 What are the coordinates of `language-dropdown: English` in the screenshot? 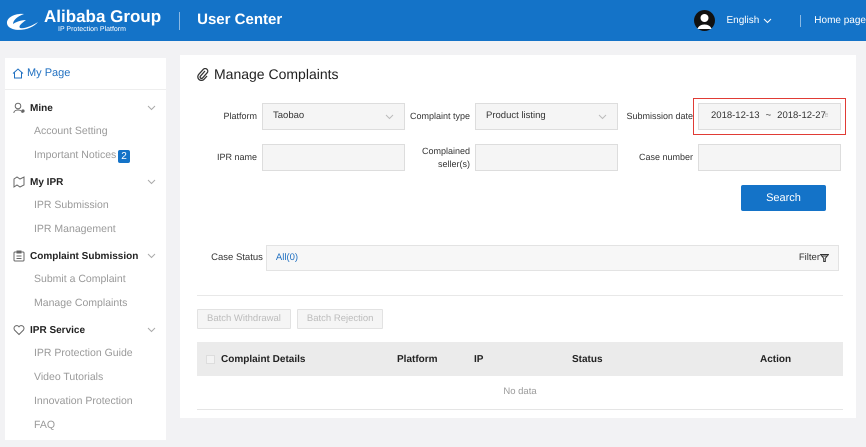 It's located at (749, 20).